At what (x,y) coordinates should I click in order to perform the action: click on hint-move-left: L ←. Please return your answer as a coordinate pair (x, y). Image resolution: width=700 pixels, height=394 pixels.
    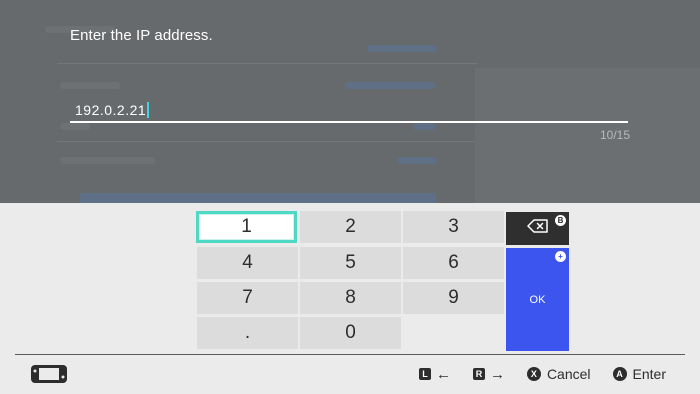
    Looking at the image, I should click on (434, 374).